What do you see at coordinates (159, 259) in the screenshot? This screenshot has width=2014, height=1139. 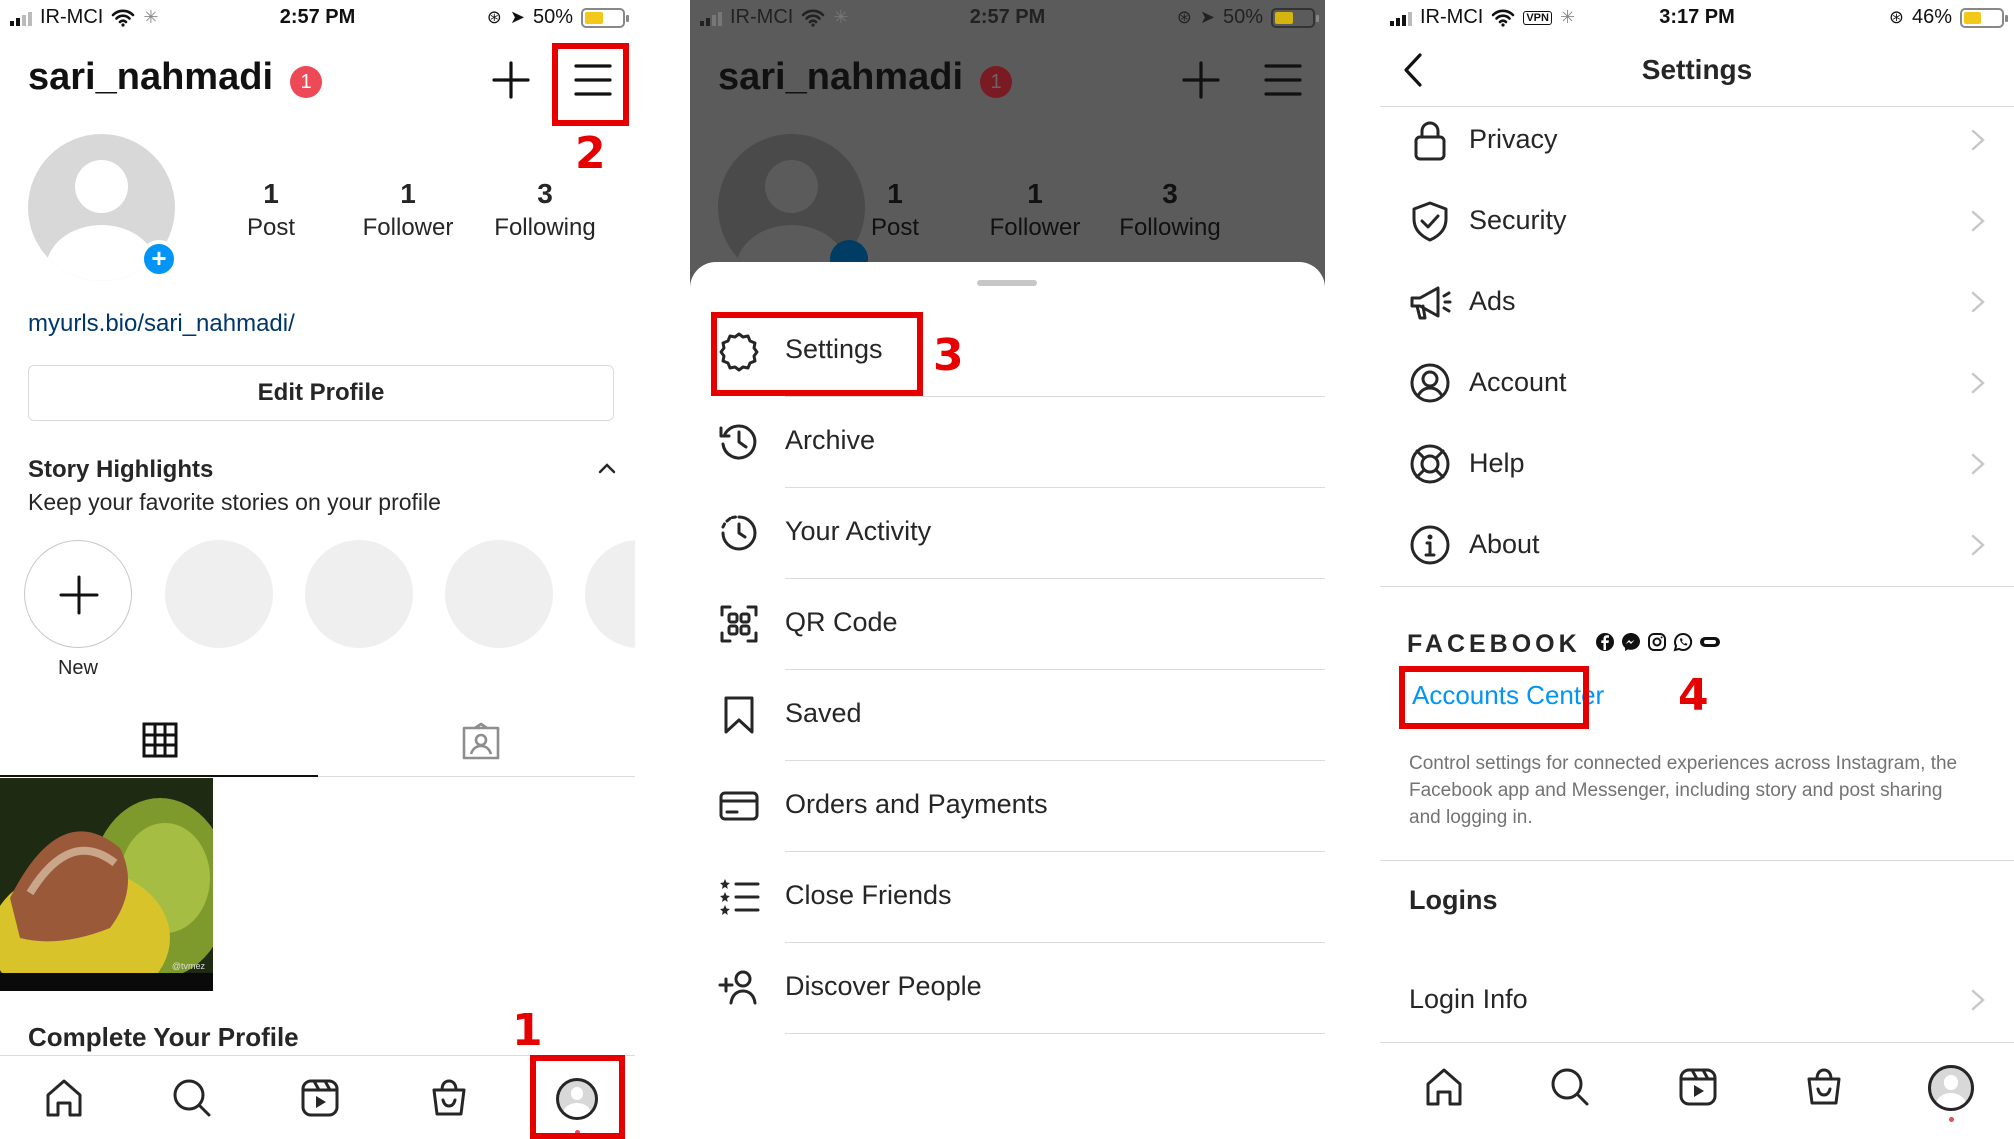 I see `add-story-icon: +` at bounding box center [159, 259].